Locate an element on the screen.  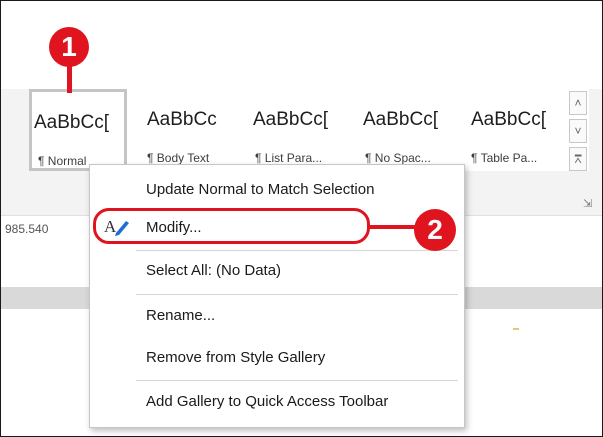
menu-remove-from-gallery: Remove from Style Gallery is located at coordinates (235, 357).